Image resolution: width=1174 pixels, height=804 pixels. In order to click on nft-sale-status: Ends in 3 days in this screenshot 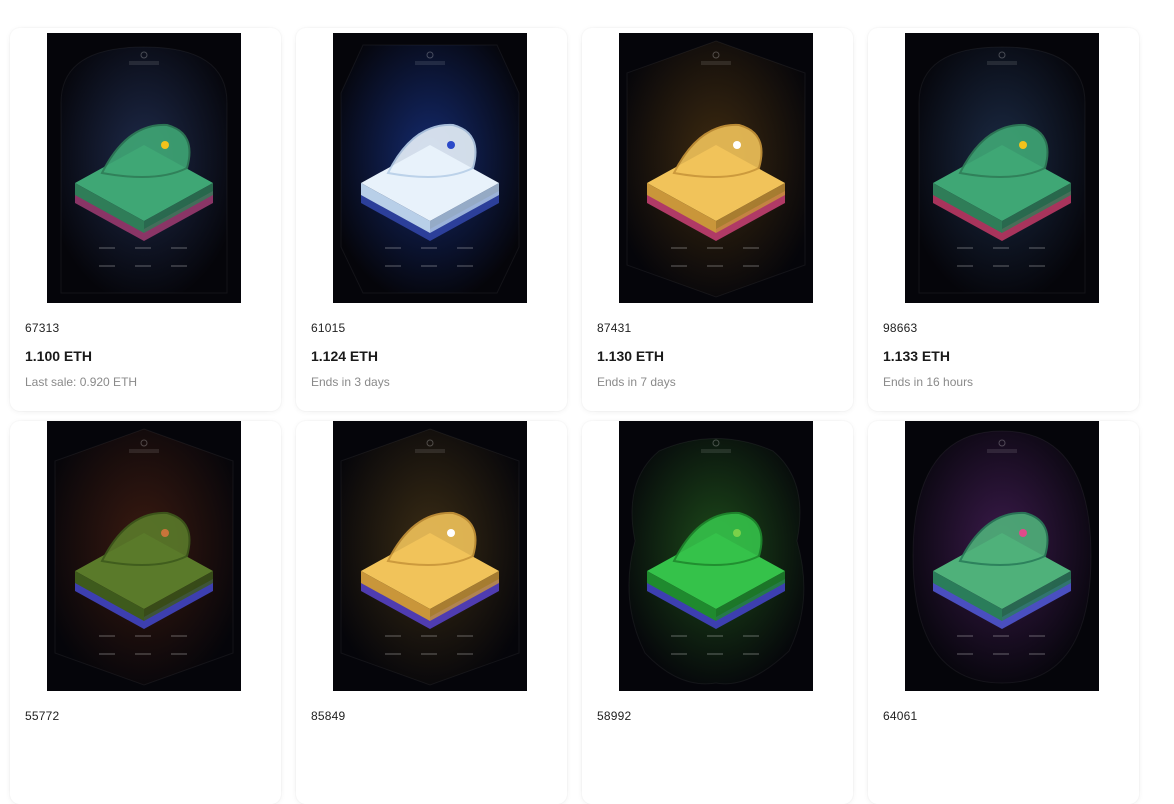, I will do `click(350, 382)`.